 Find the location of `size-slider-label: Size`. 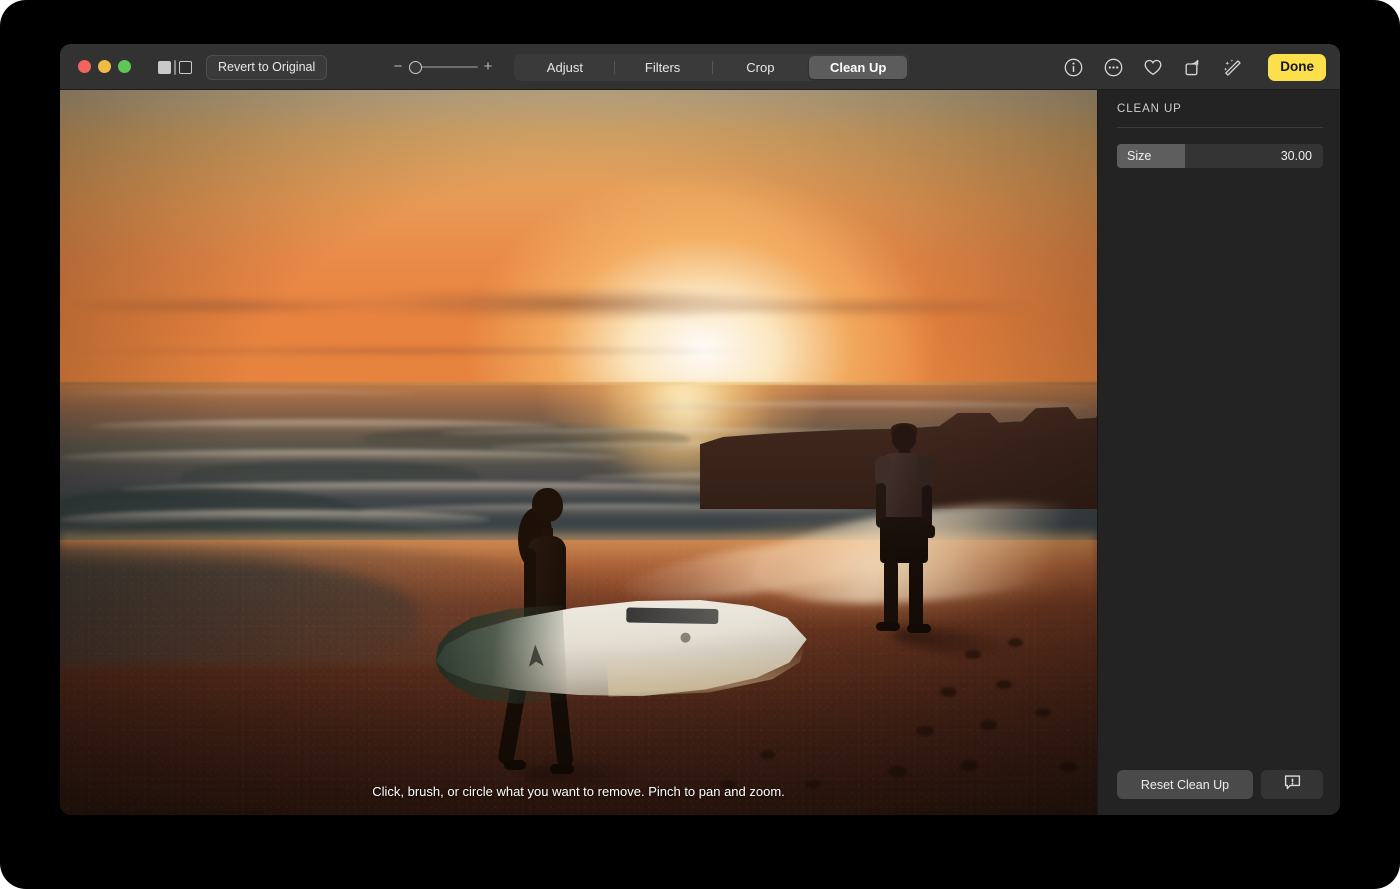

size-slider-label: Size is located at coordinates (1139, 156).